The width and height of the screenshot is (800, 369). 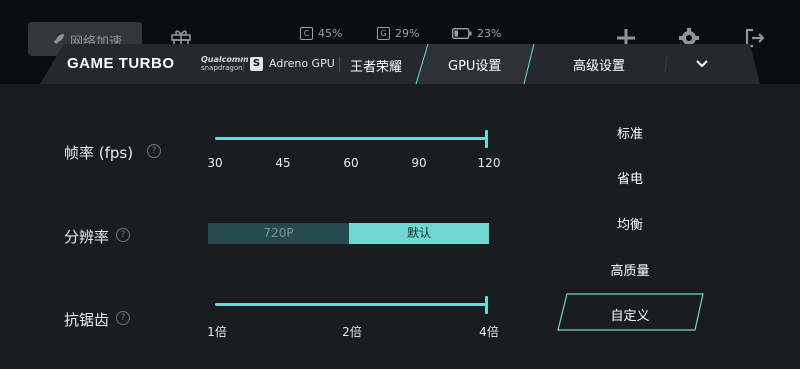 I want to click on framerate-label: 帧率 (fps), so click(x=99, y=153).